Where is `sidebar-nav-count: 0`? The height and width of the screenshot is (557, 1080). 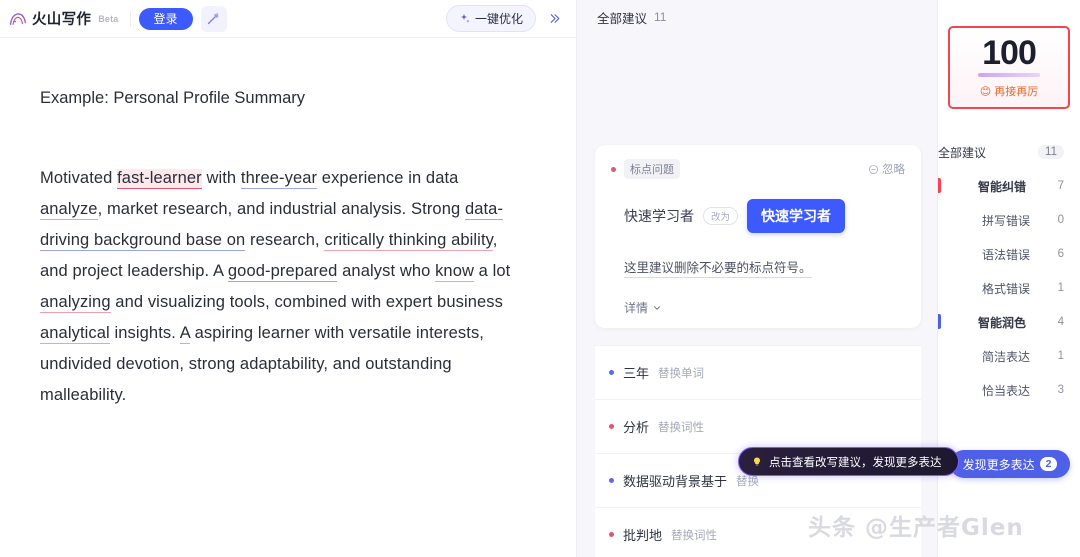 sidebar-nav-count: 0 is located at coordinates (1060, 220).